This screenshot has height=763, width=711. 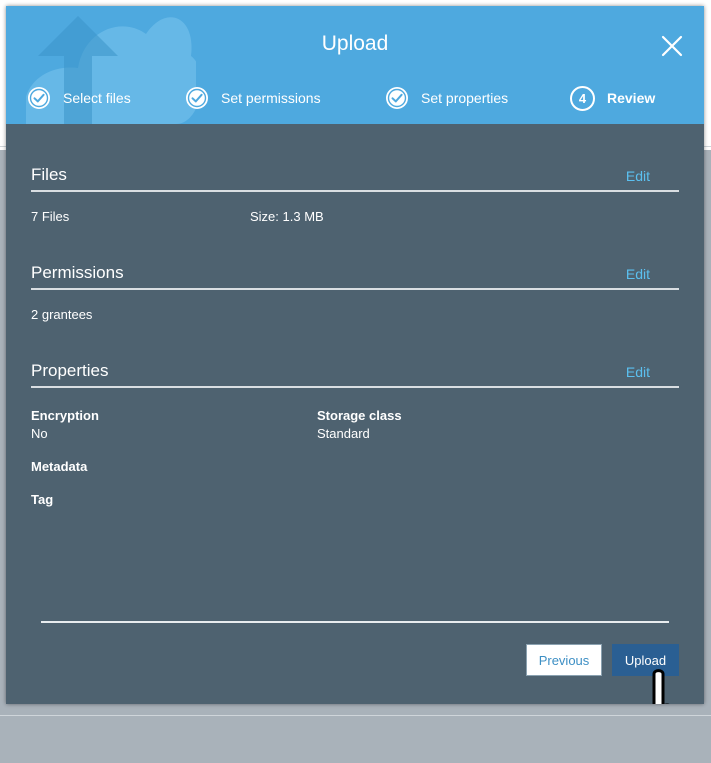 What do you see at coordinates (355, 43) in the screenshot?
I see `dialog-title: Upload` at bounding box center [355, 43].